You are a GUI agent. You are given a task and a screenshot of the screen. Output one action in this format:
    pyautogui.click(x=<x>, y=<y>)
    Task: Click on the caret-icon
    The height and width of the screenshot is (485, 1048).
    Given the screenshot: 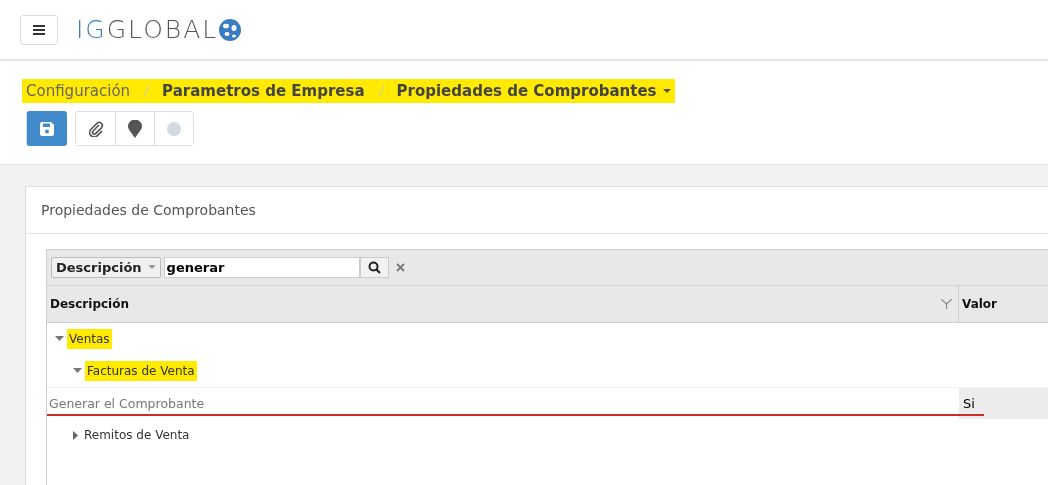 What is the action you would take?
    pyautogui.click(x=151, y=267)
    